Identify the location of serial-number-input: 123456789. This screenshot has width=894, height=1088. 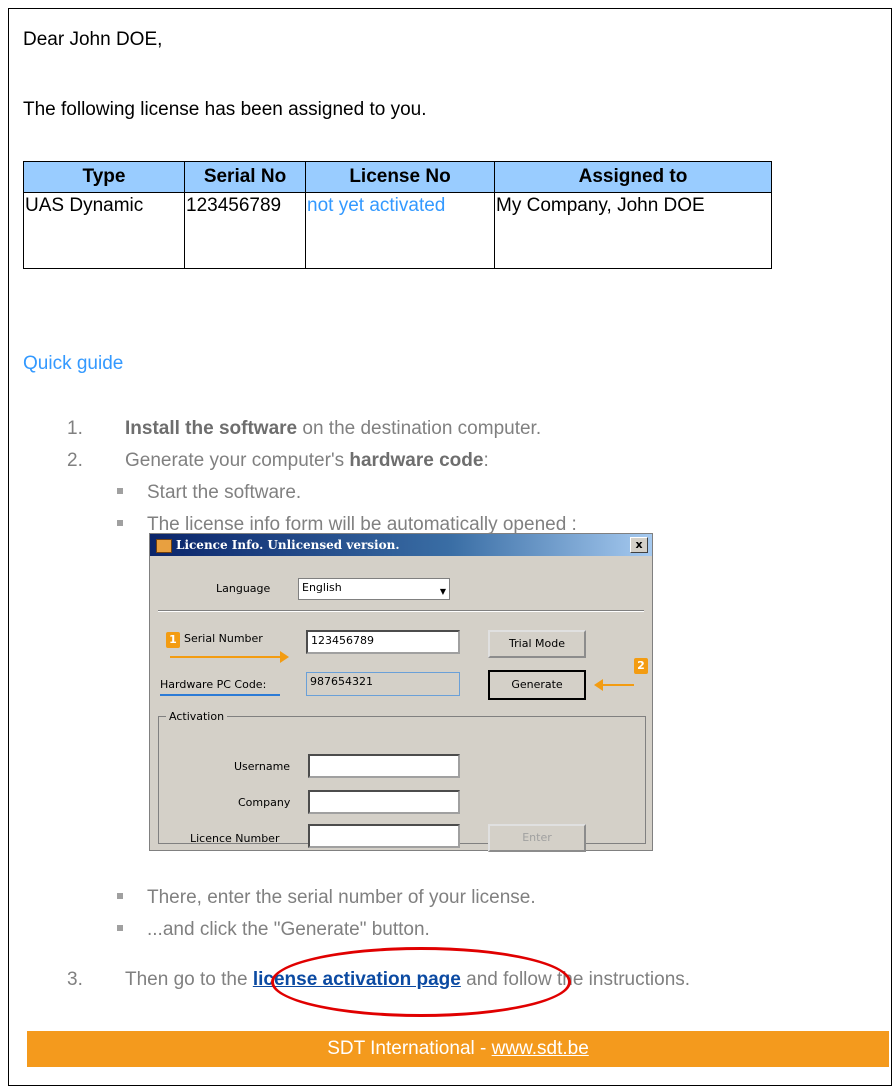
(383, 642).